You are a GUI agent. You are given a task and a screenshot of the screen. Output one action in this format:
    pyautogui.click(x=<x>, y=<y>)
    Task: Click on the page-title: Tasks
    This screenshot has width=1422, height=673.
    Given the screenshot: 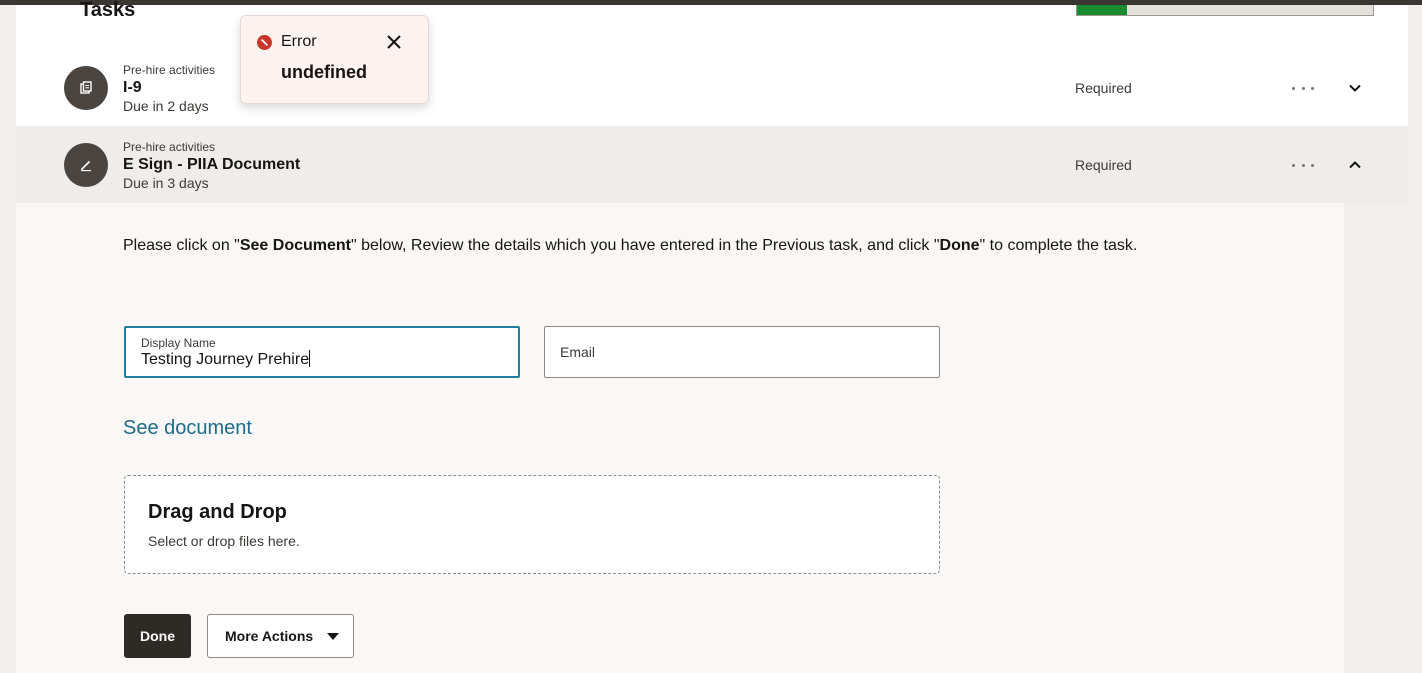 What is the action you would take?
    pyautogui.click(x=108, y=10)
    